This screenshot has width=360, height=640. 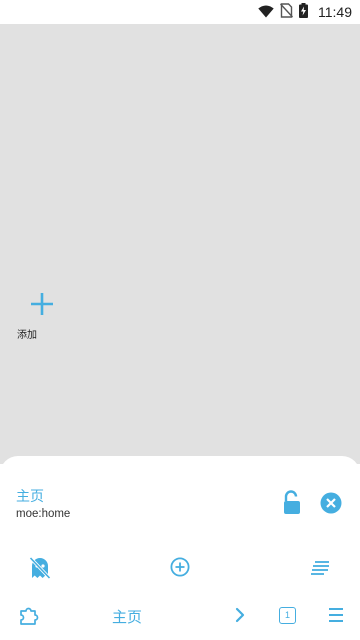 I want to click on menu-icon, so click(x=336, y=616).